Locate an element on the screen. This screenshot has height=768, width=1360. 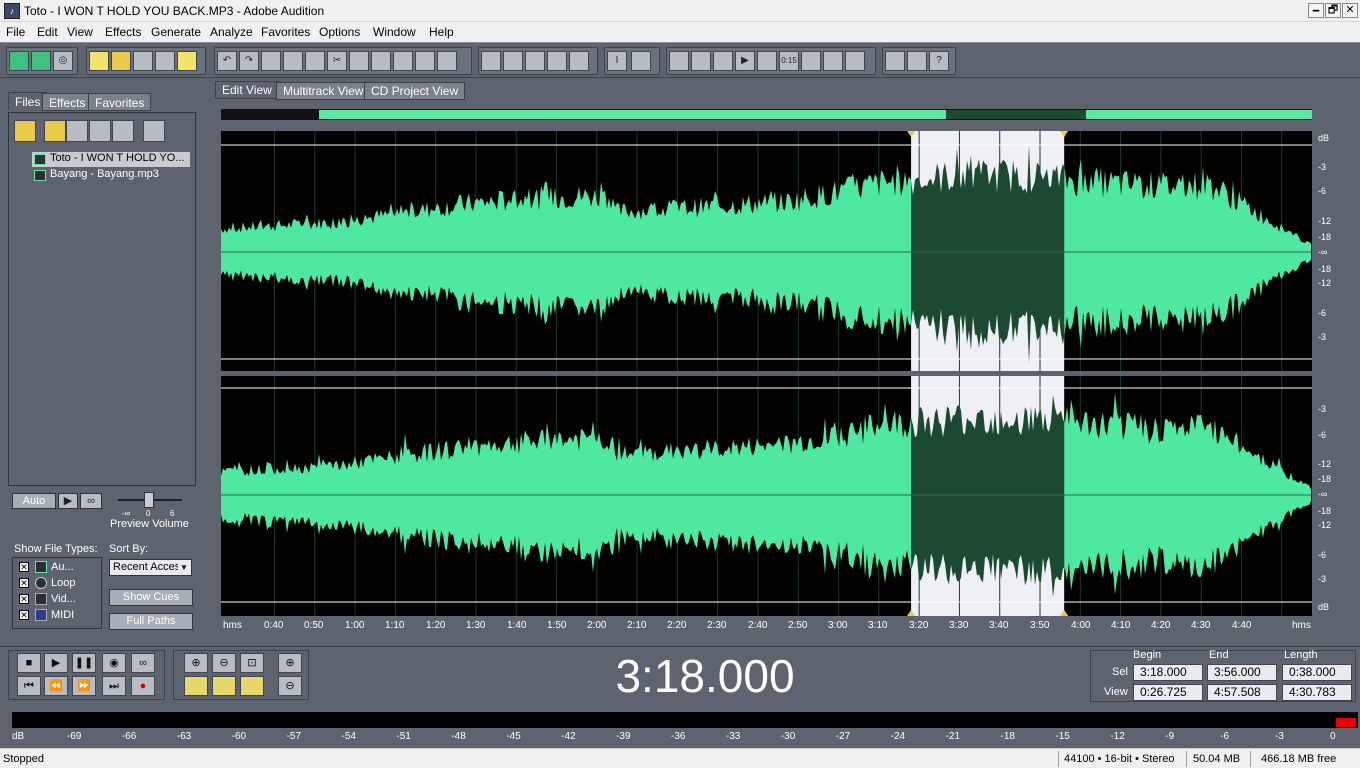
close-icon: ✕ is located at coordinates (1350, 10).